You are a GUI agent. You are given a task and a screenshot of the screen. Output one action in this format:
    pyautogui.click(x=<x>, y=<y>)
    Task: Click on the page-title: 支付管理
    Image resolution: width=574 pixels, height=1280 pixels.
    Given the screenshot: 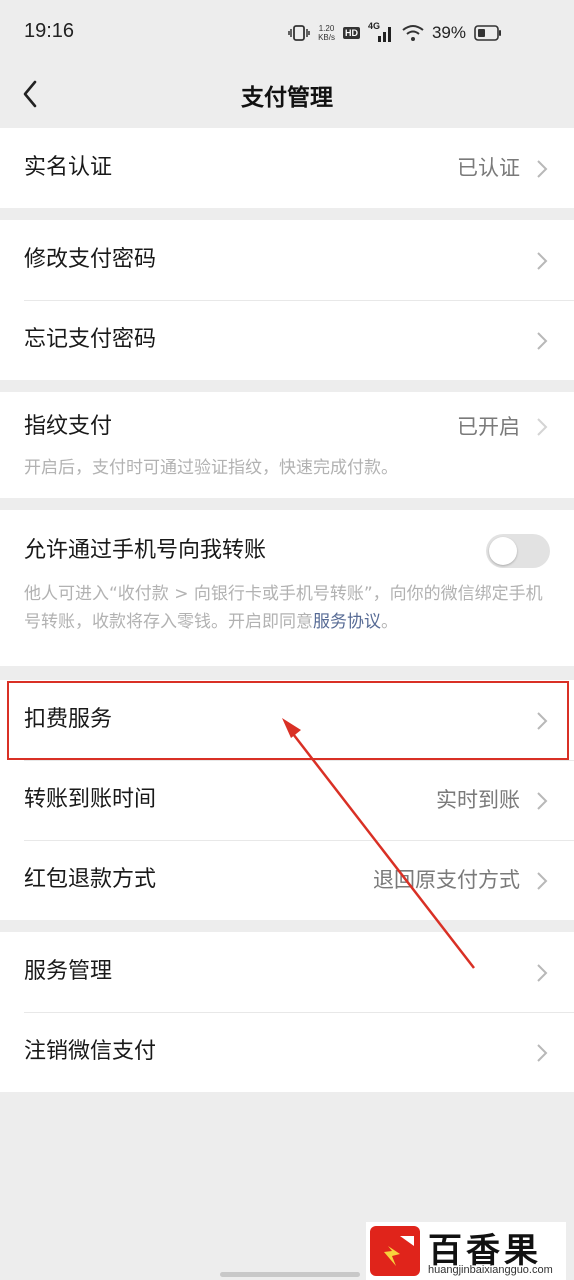 What is the action you would take?
    pyautogui.click(x=287, y=98)
    